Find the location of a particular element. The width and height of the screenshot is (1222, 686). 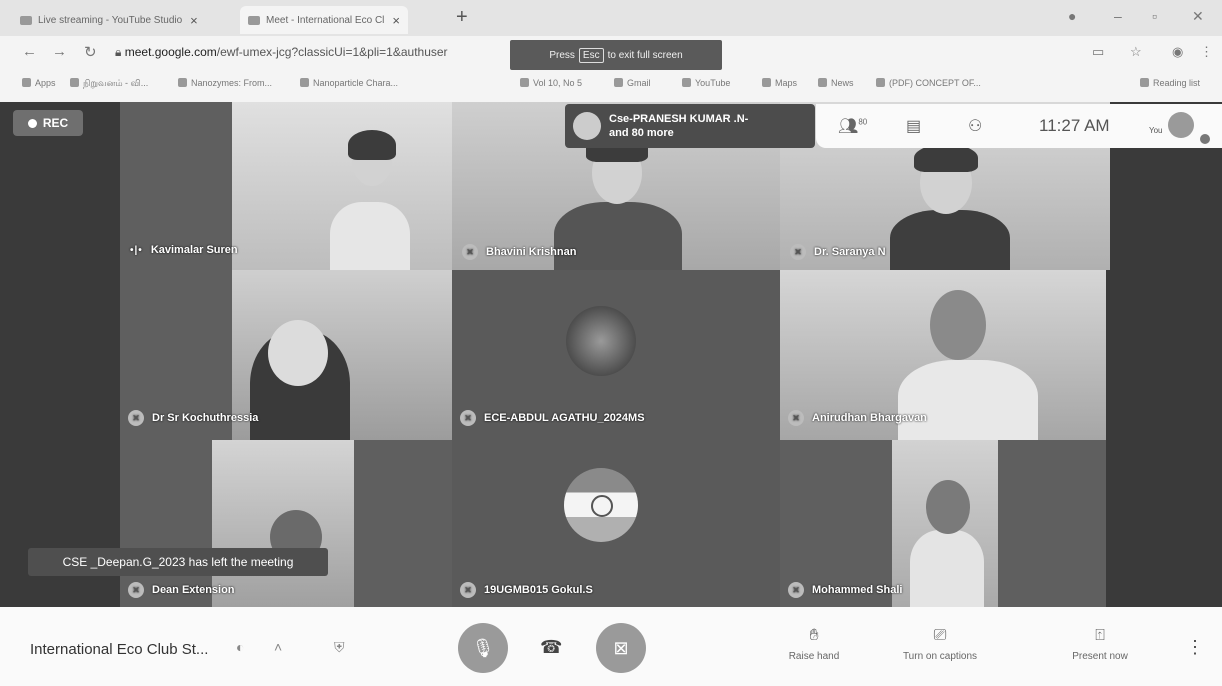

presenter-chip: Cse-PRANESH KUMAR .N- and 80 more is located at coordinates (690, 126).